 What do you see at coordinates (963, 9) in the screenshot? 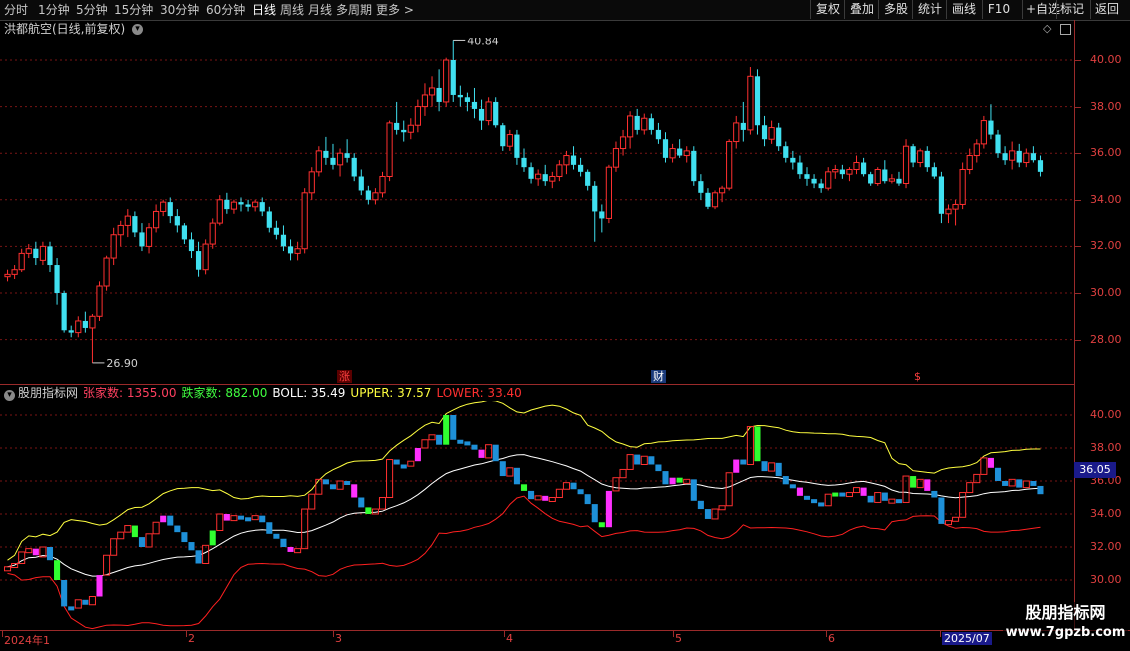
I see `toolbar-button-4: 画线` at bounding box center [963, 9].